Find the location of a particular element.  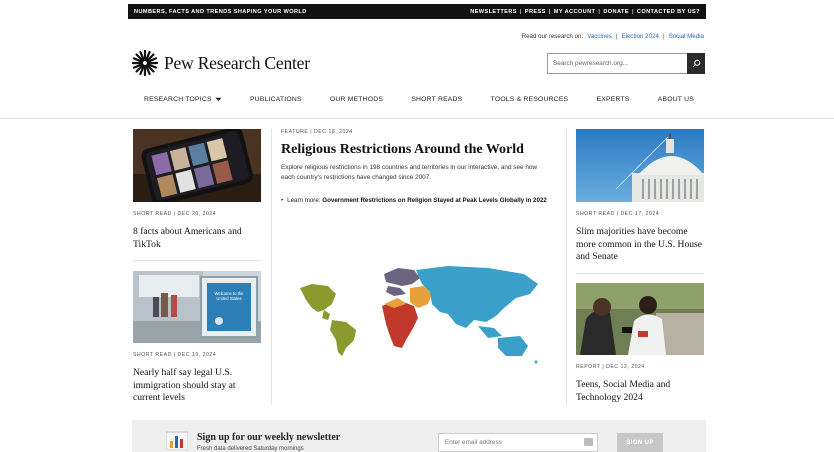

nav-about-us: ABOUT US is located at coordinates (676, 99).